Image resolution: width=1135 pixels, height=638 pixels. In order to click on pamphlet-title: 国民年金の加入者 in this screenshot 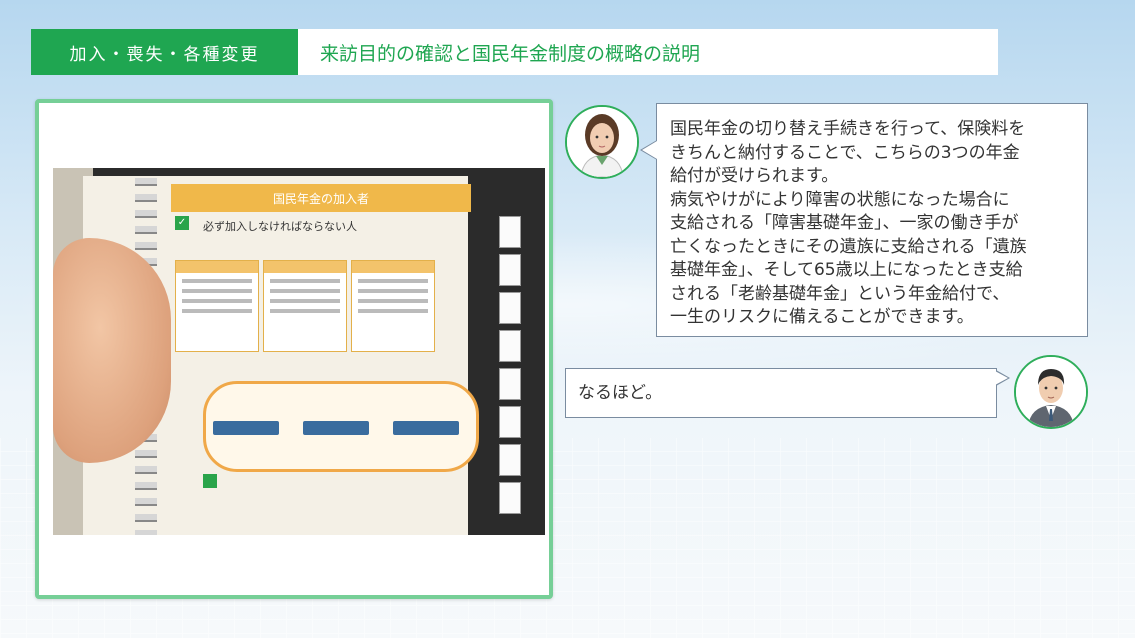, I will do `click(321, 198)`.